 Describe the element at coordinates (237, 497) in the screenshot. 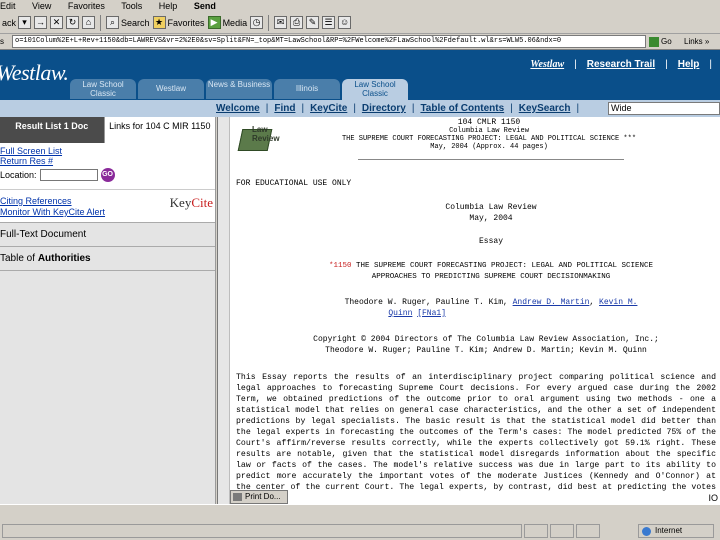

I see `printer-icon` at that location.